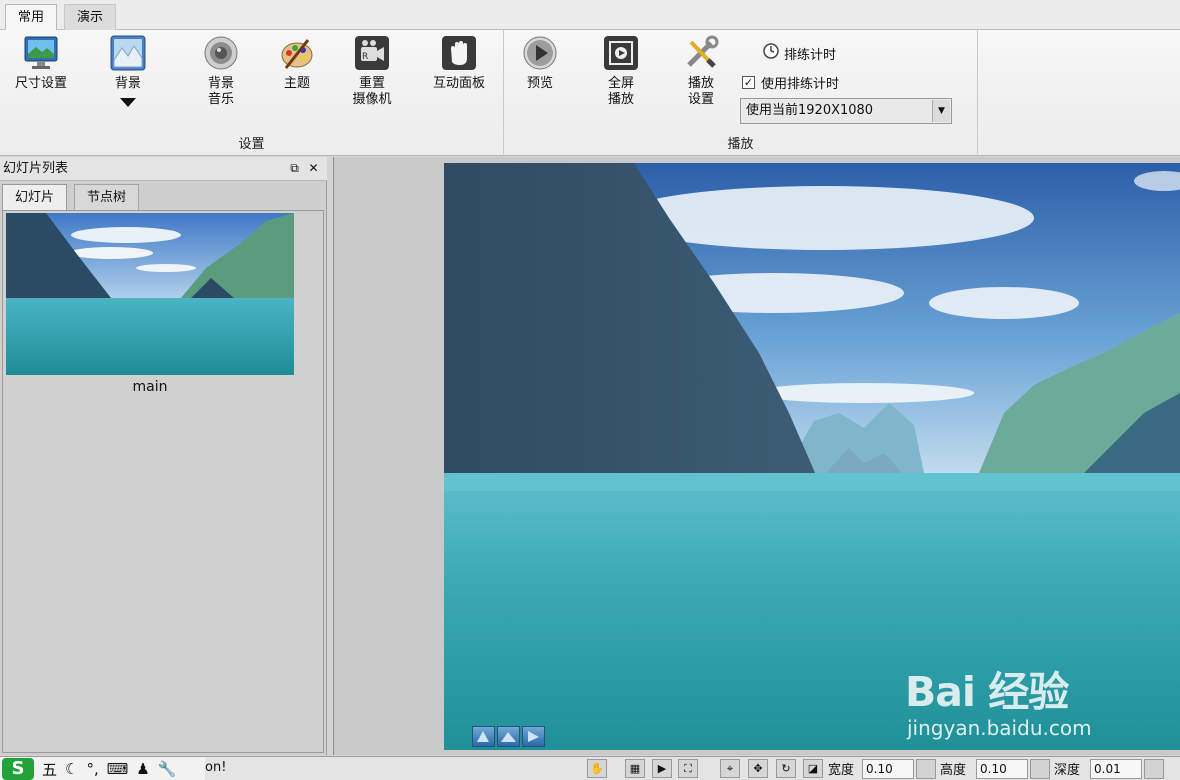 The width and height of the screenshot is (1180, 780). Describe the element at coordinates (118, 769) in the screenshot. I see `keyboard-icon: ⌨` at that location.